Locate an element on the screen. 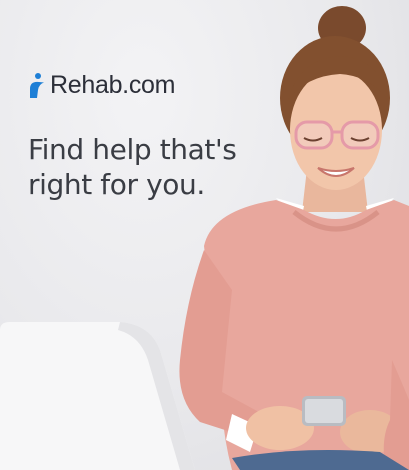 Image resolution: width=409 pixels, height=470 pixels. headline: Find help that's right for you. is located at coordinates (132, 167).